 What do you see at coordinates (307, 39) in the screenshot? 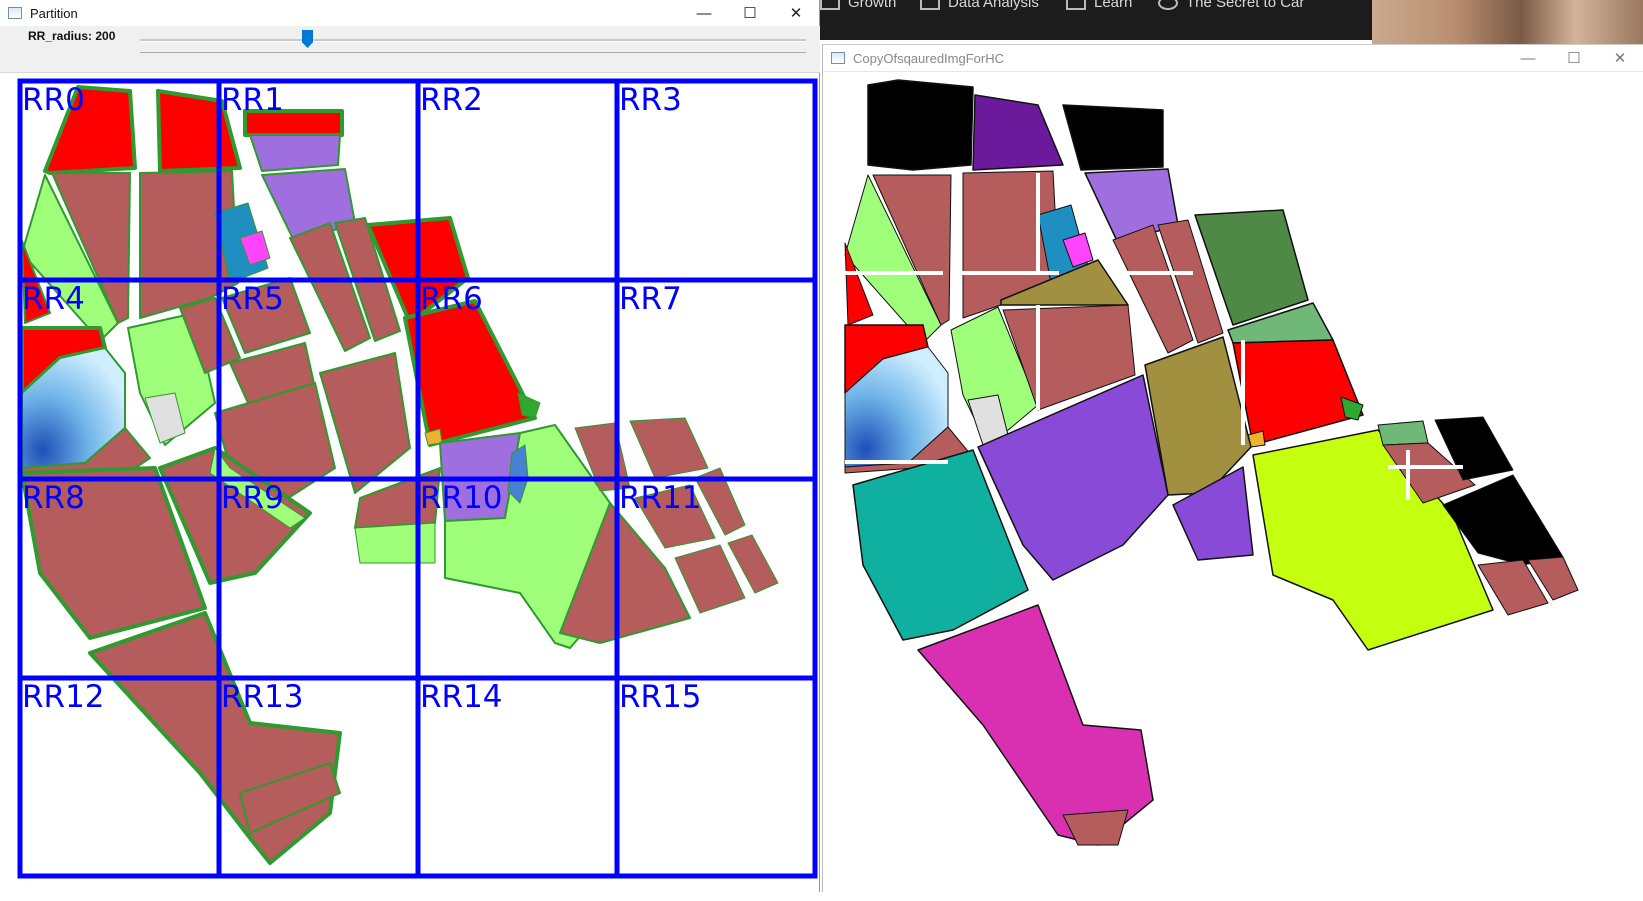
I see `rr-radius-slider-thumb` at bounding box center [307, 39].